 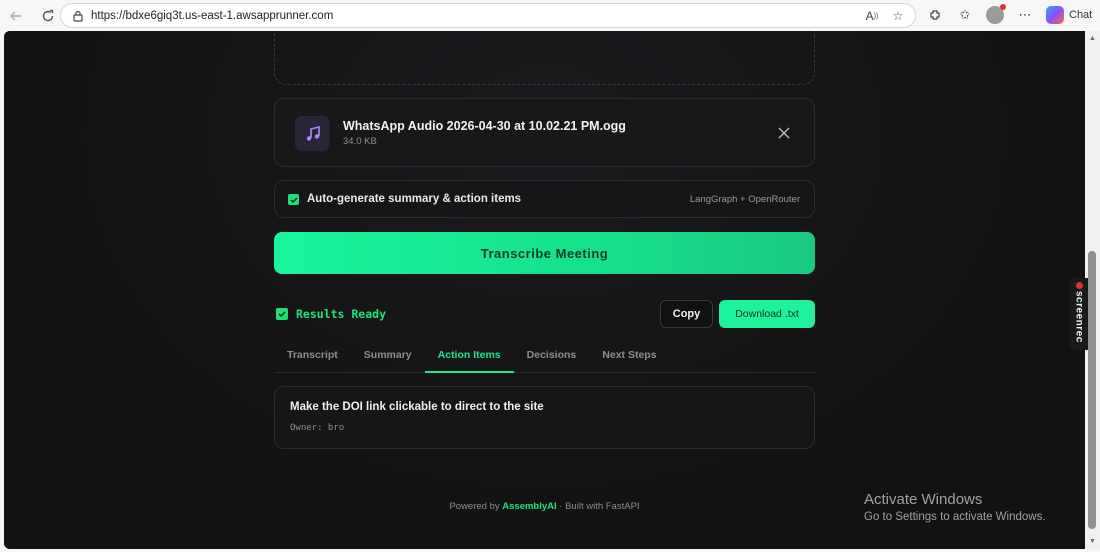 What do you see at coordinates (923, 499) in the screenshot?
I see `activate-title: Activate Windows` at bounding box center [923, 499].